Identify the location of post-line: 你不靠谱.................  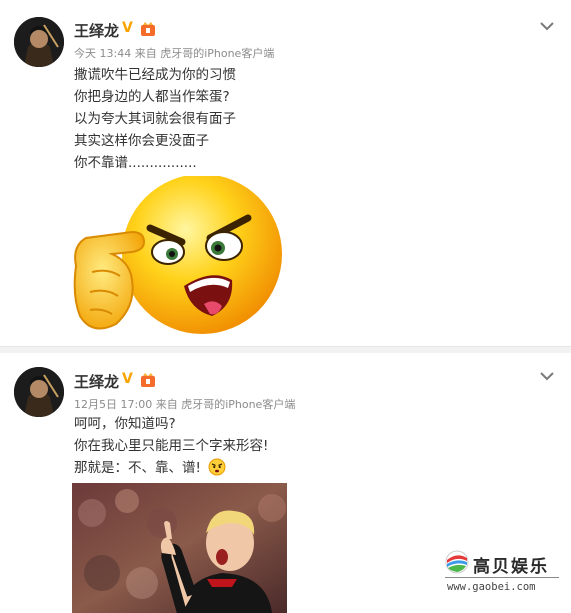
(135, 163).